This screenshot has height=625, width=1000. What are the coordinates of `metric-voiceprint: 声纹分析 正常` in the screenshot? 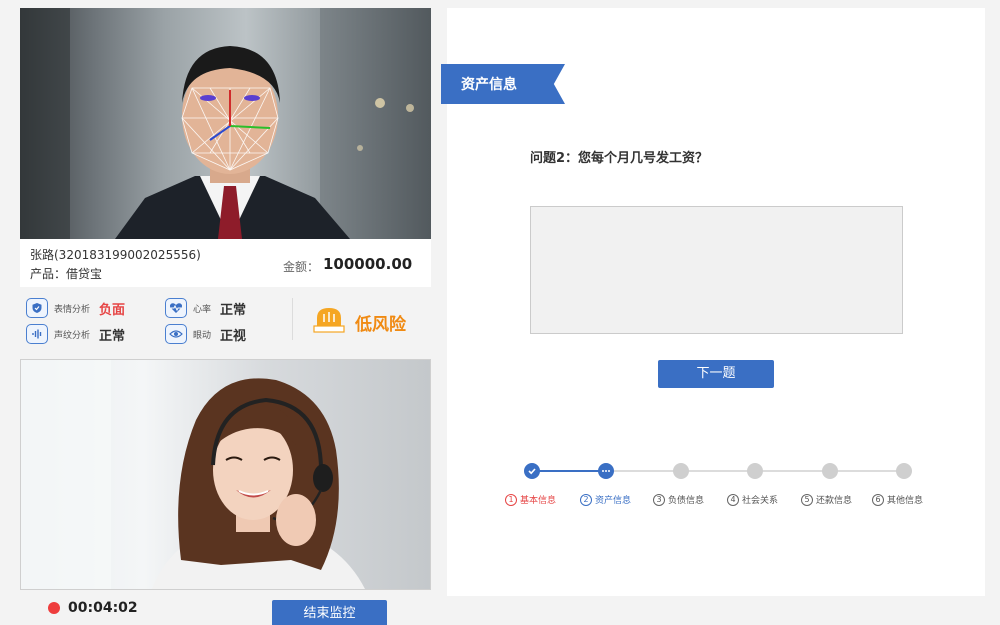 It's located at (75, 334).